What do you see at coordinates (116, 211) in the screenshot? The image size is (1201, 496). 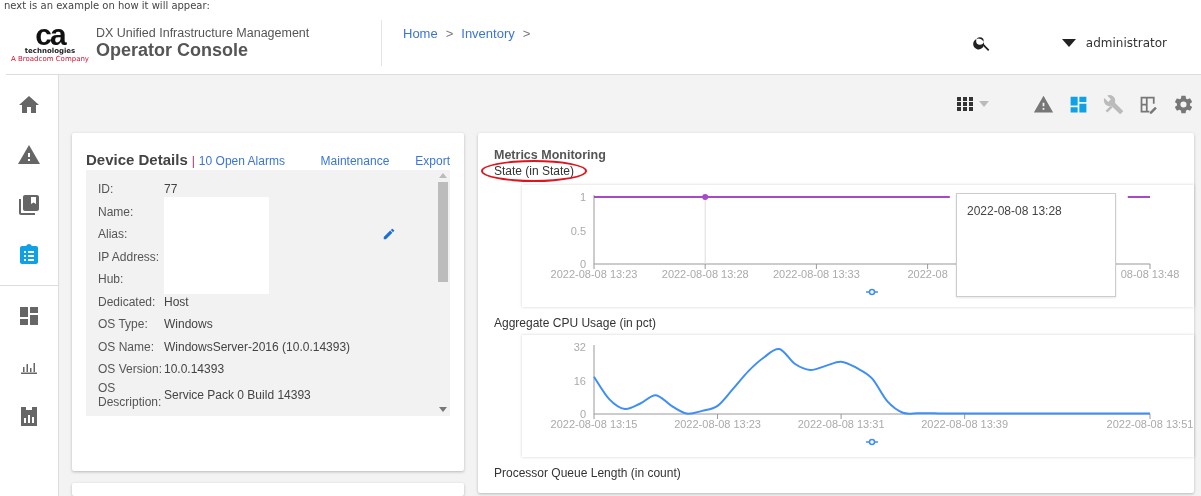 I see `field-label: Name:` at bounding box center [116, 211].